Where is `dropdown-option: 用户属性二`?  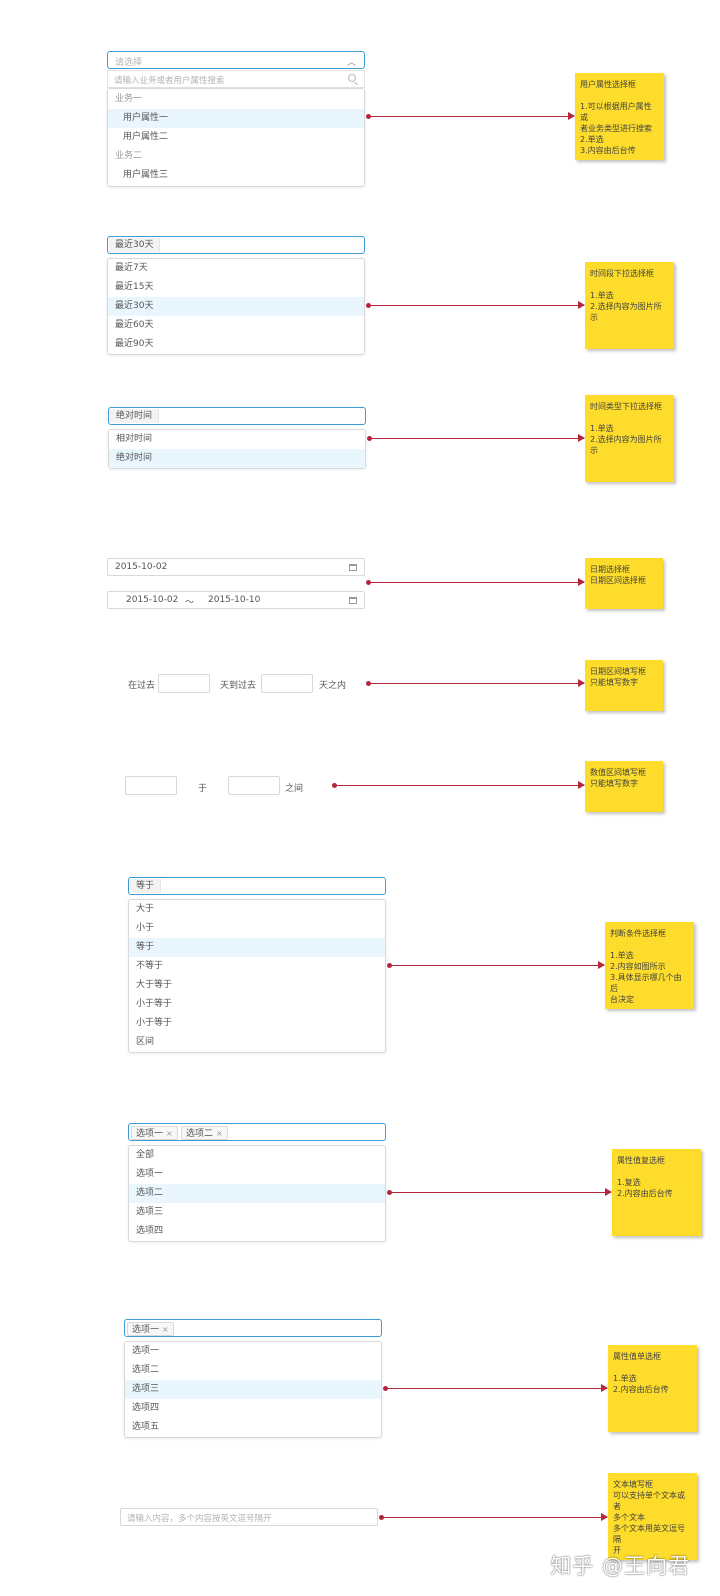 dropdown-option: 用户属性二 is located at coordinates (236, 137).